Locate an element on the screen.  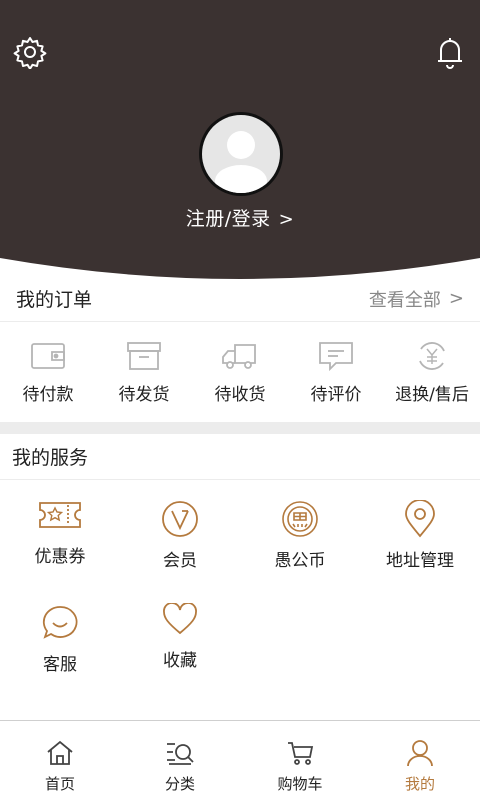
truck-icon is located at coordinates (240, 356).